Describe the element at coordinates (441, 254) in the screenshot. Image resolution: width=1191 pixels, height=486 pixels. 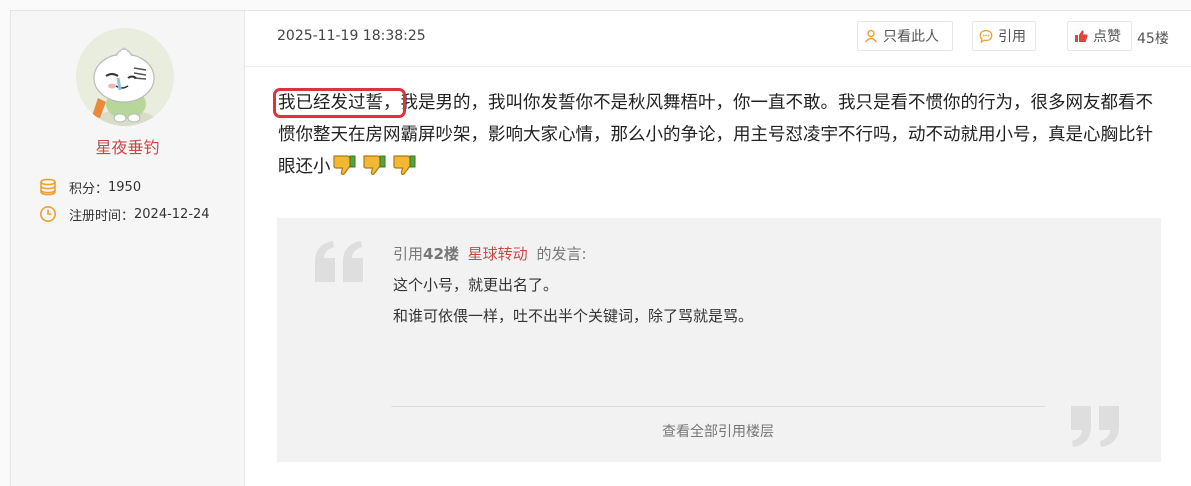
I see `quote-floor: 42楼` at that location.